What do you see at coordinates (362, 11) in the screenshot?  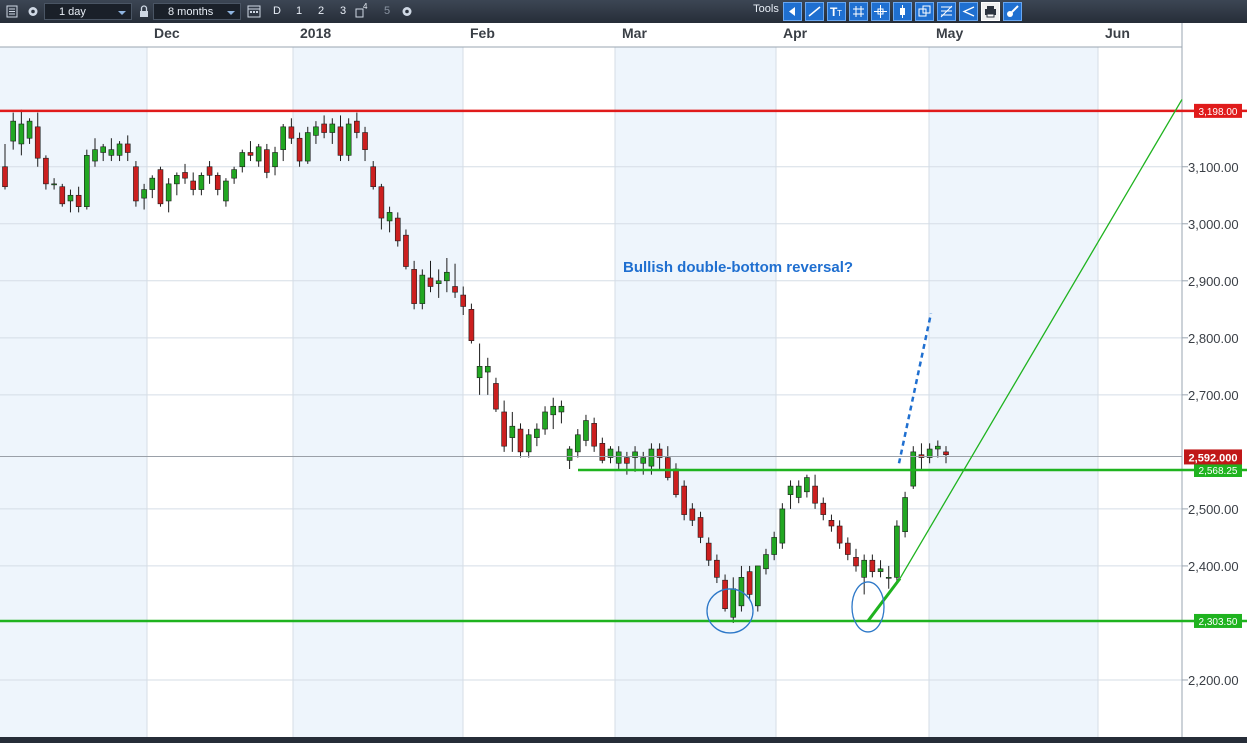 I see `period-button-4: 4` at bounding box center [362, 11].